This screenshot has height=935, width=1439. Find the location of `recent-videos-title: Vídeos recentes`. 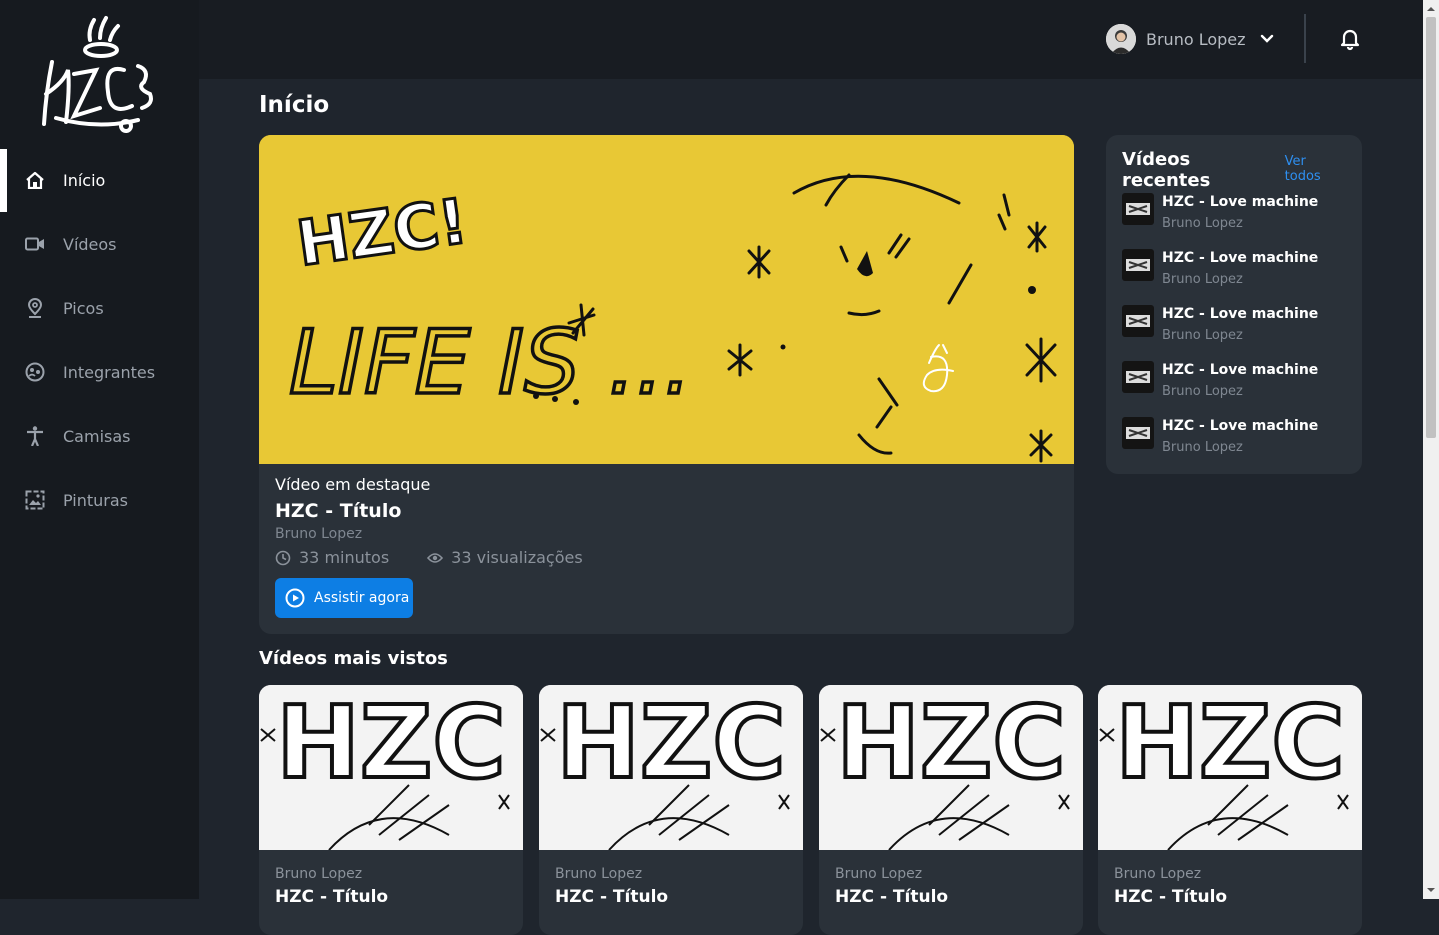

recent-videos-title: Vídeos recentes is located at coordinates (1166, 170).